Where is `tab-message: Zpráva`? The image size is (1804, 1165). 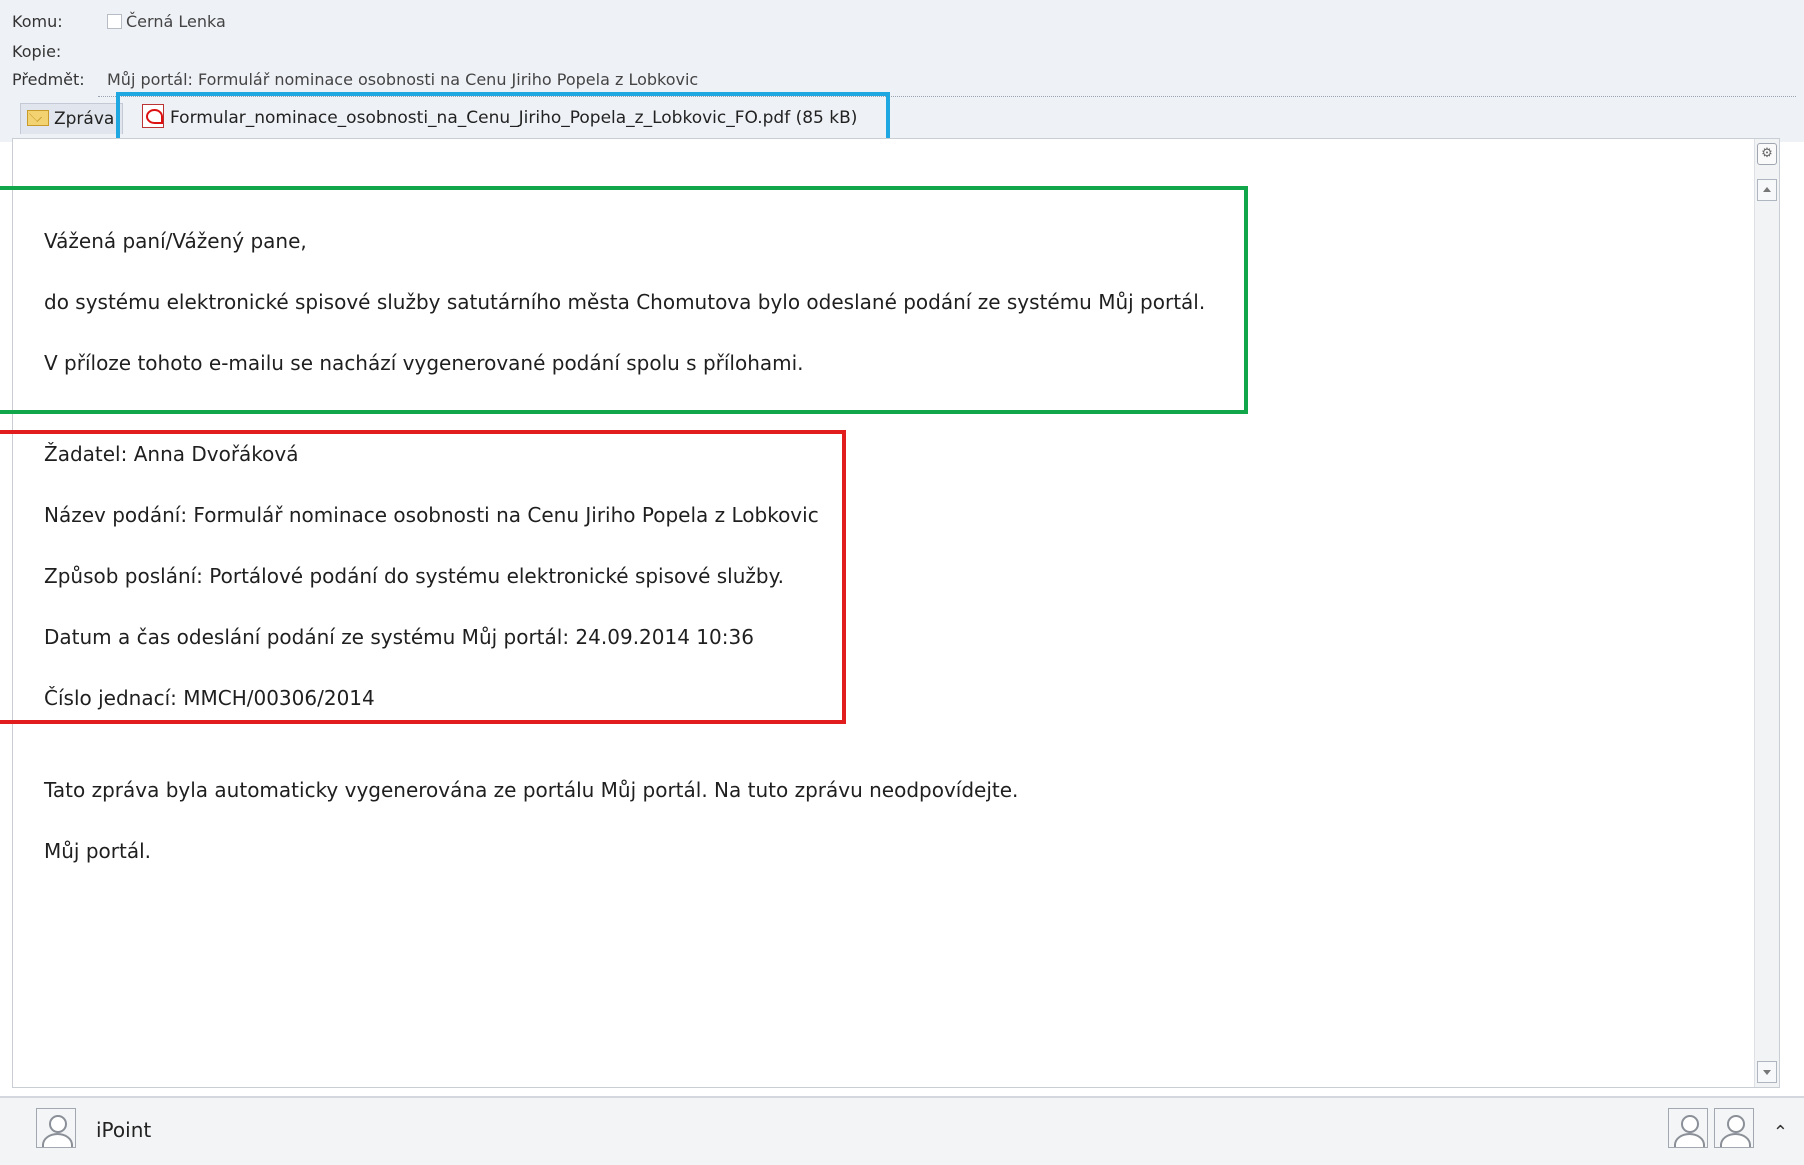
tab-message: Zpráva is located at coordinates (72, 118).